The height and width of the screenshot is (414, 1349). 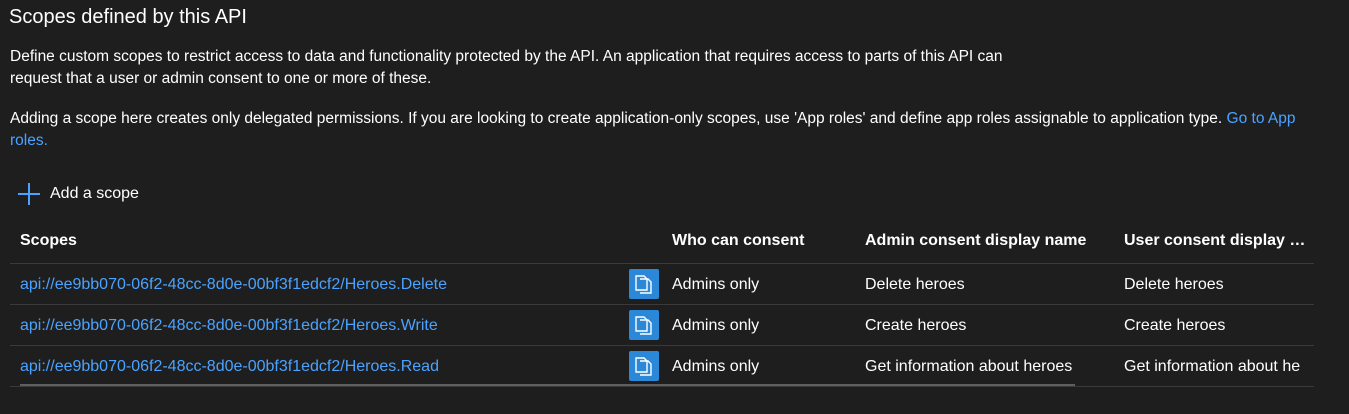 What do you see at coordinates (29, 194) in the screenshot?
I see `plus-icon` at bounding box center [29, 194].